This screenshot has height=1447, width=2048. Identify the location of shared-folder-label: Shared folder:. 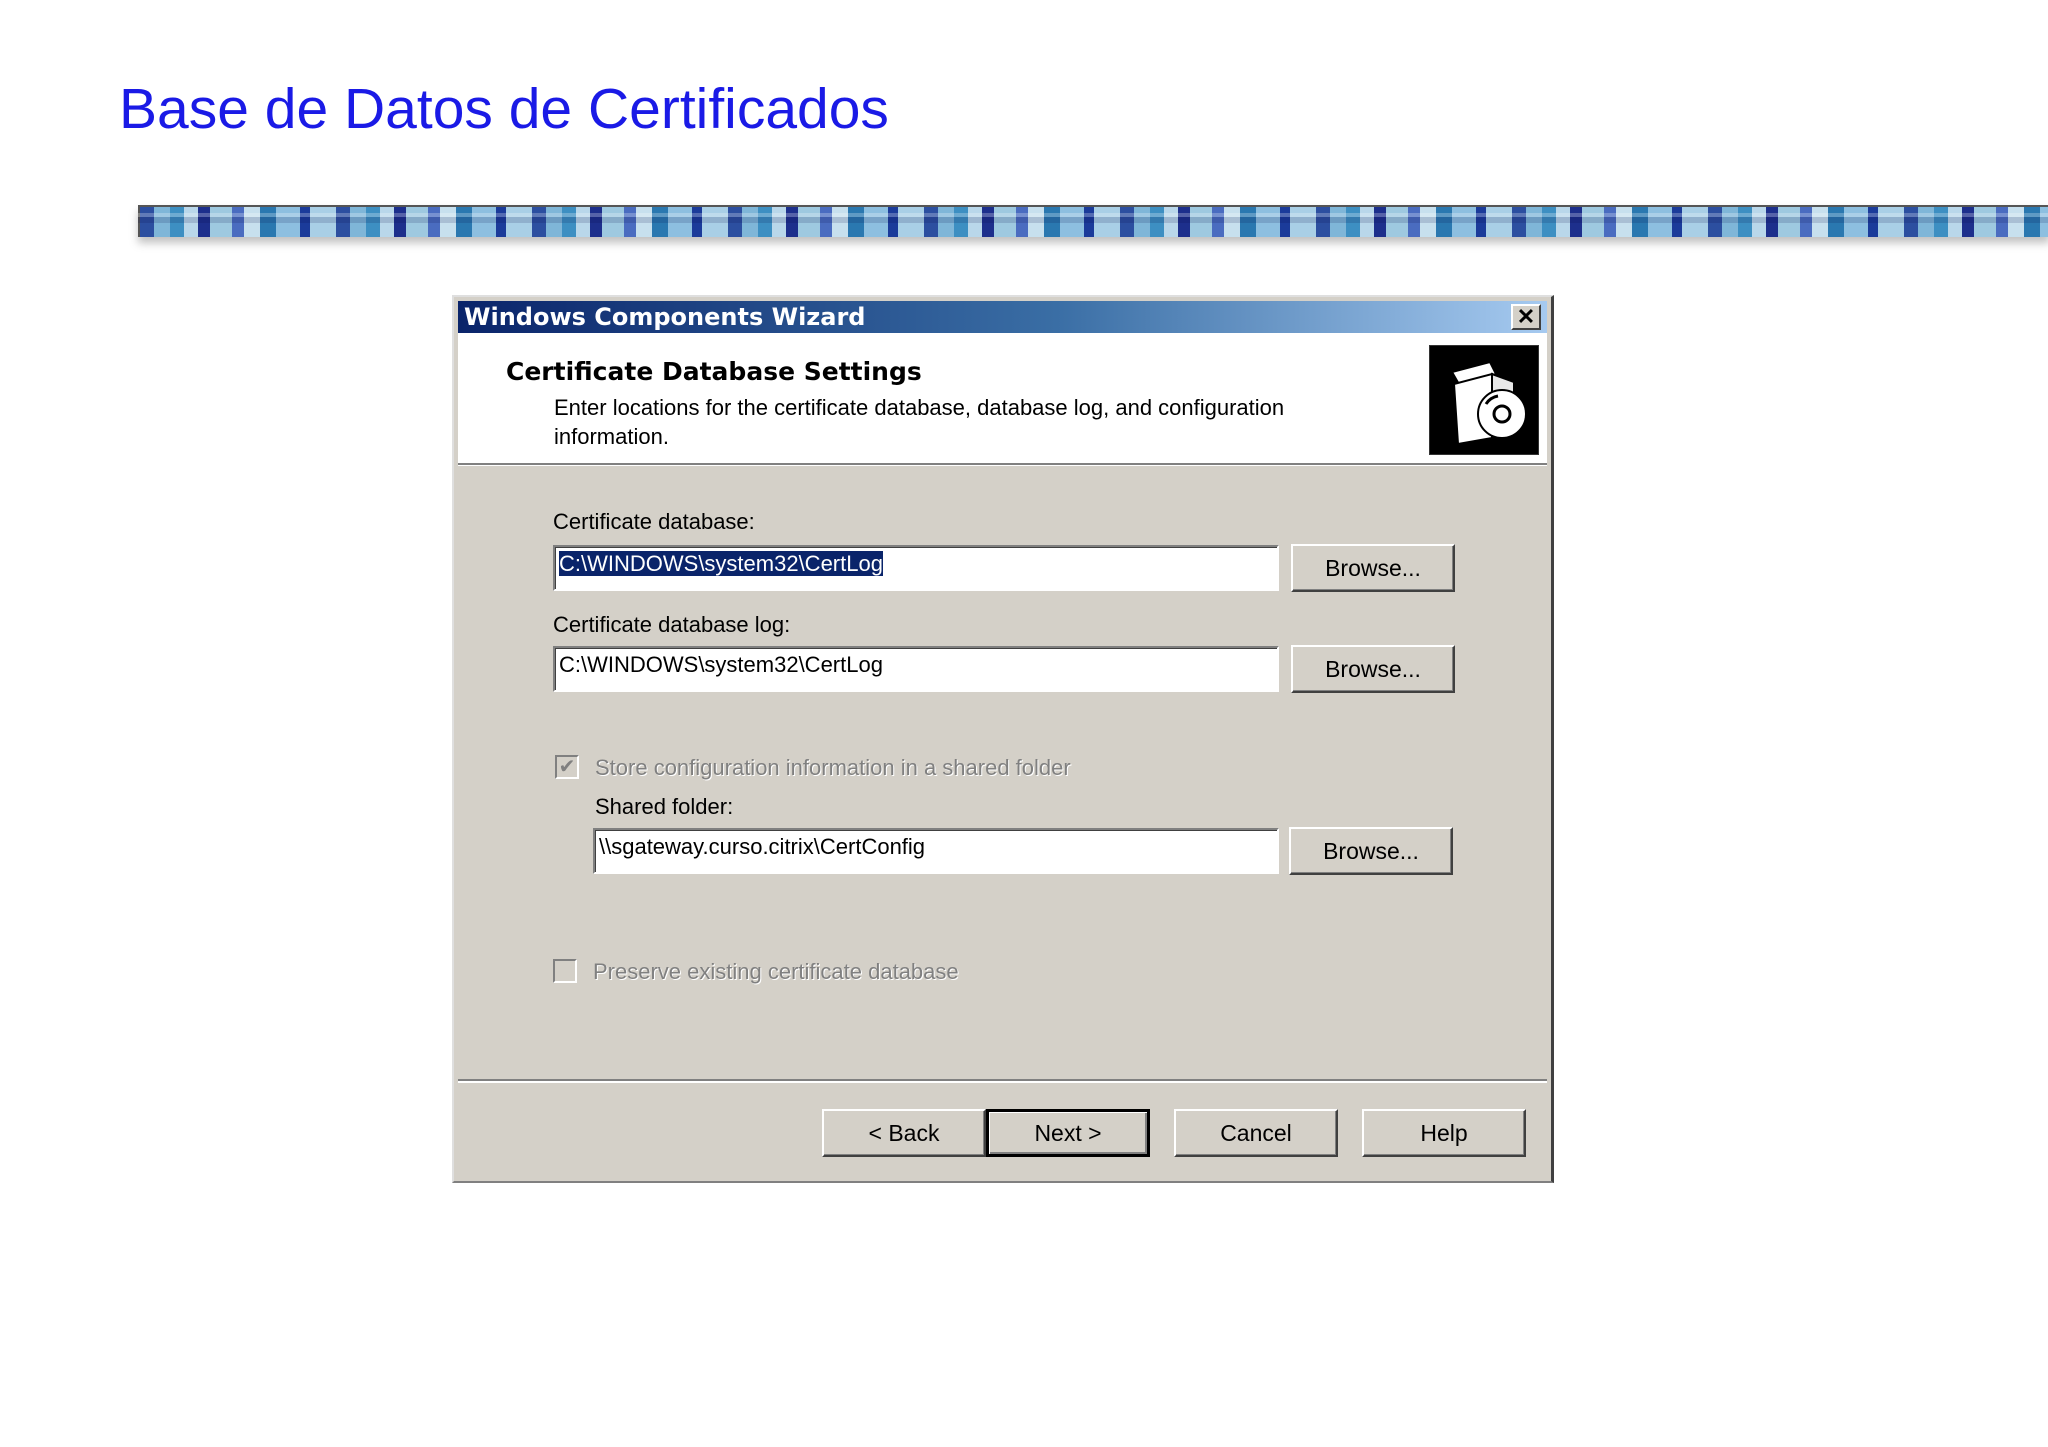
(664, 806).